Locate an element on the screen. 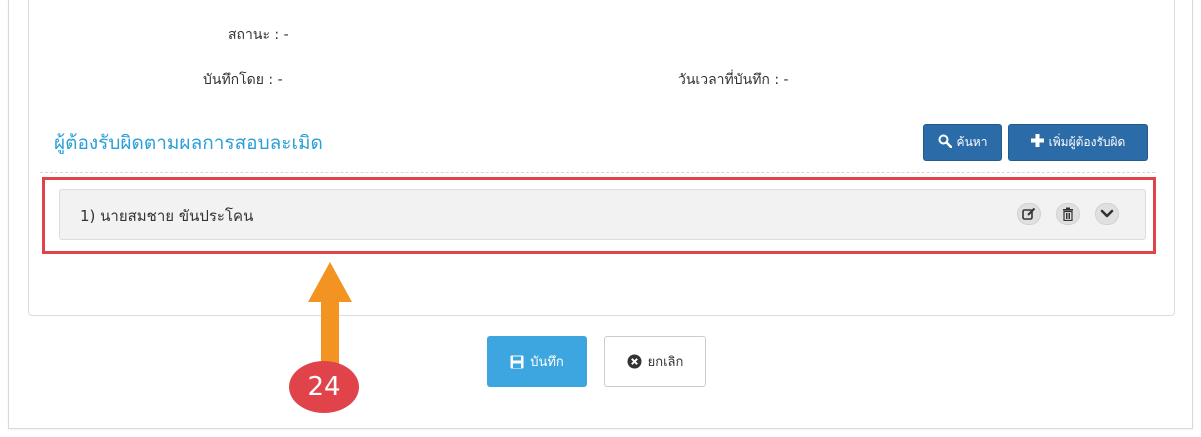 This screenshot has height=437, width=1201. cancel-button: ยกเลิก is located at coordinates (655, 361).